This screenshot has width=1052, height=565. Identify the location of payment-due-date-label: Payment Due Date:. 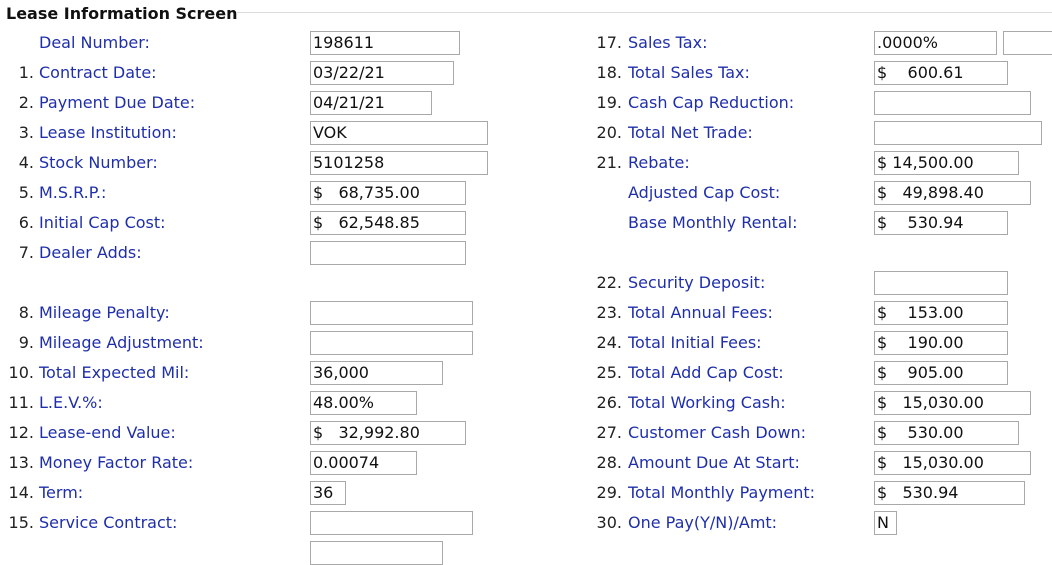
(117, 102).